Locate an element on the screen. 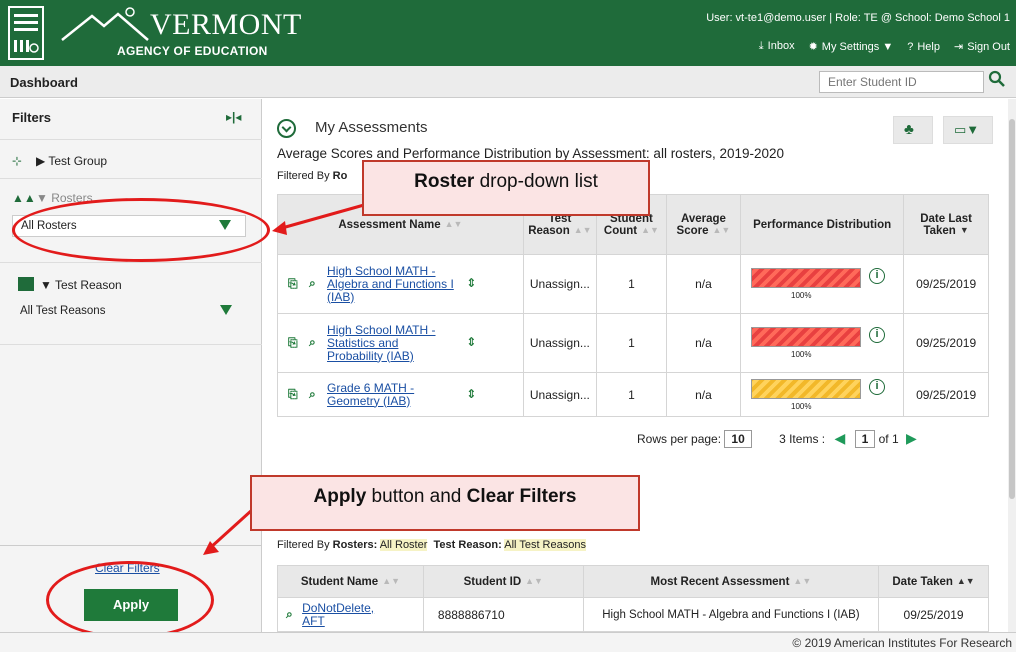 This screenshot has width=1016, height=652. roster-callout: Roster drop-down list is located at coordinates (506, 188).